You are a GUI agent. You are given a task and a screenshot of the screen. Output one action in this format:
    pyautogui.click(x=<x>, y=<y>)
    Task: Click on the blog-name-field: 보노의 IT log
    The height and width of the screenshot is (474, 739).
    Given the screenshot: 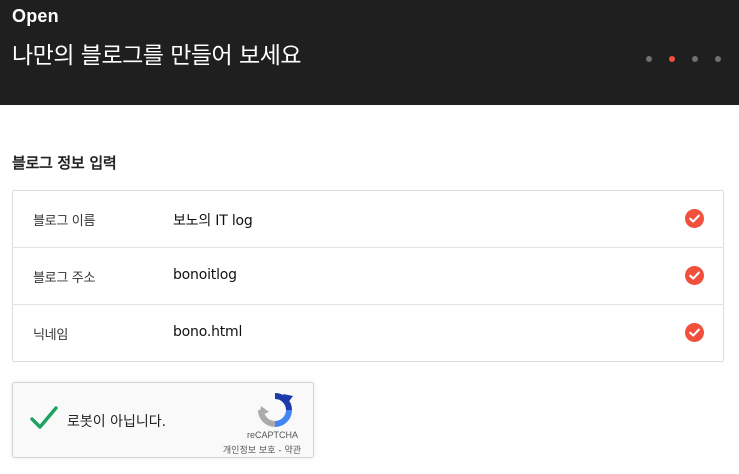 What is the action you would take?
    pyautogui.click(x=213, y=220)
    